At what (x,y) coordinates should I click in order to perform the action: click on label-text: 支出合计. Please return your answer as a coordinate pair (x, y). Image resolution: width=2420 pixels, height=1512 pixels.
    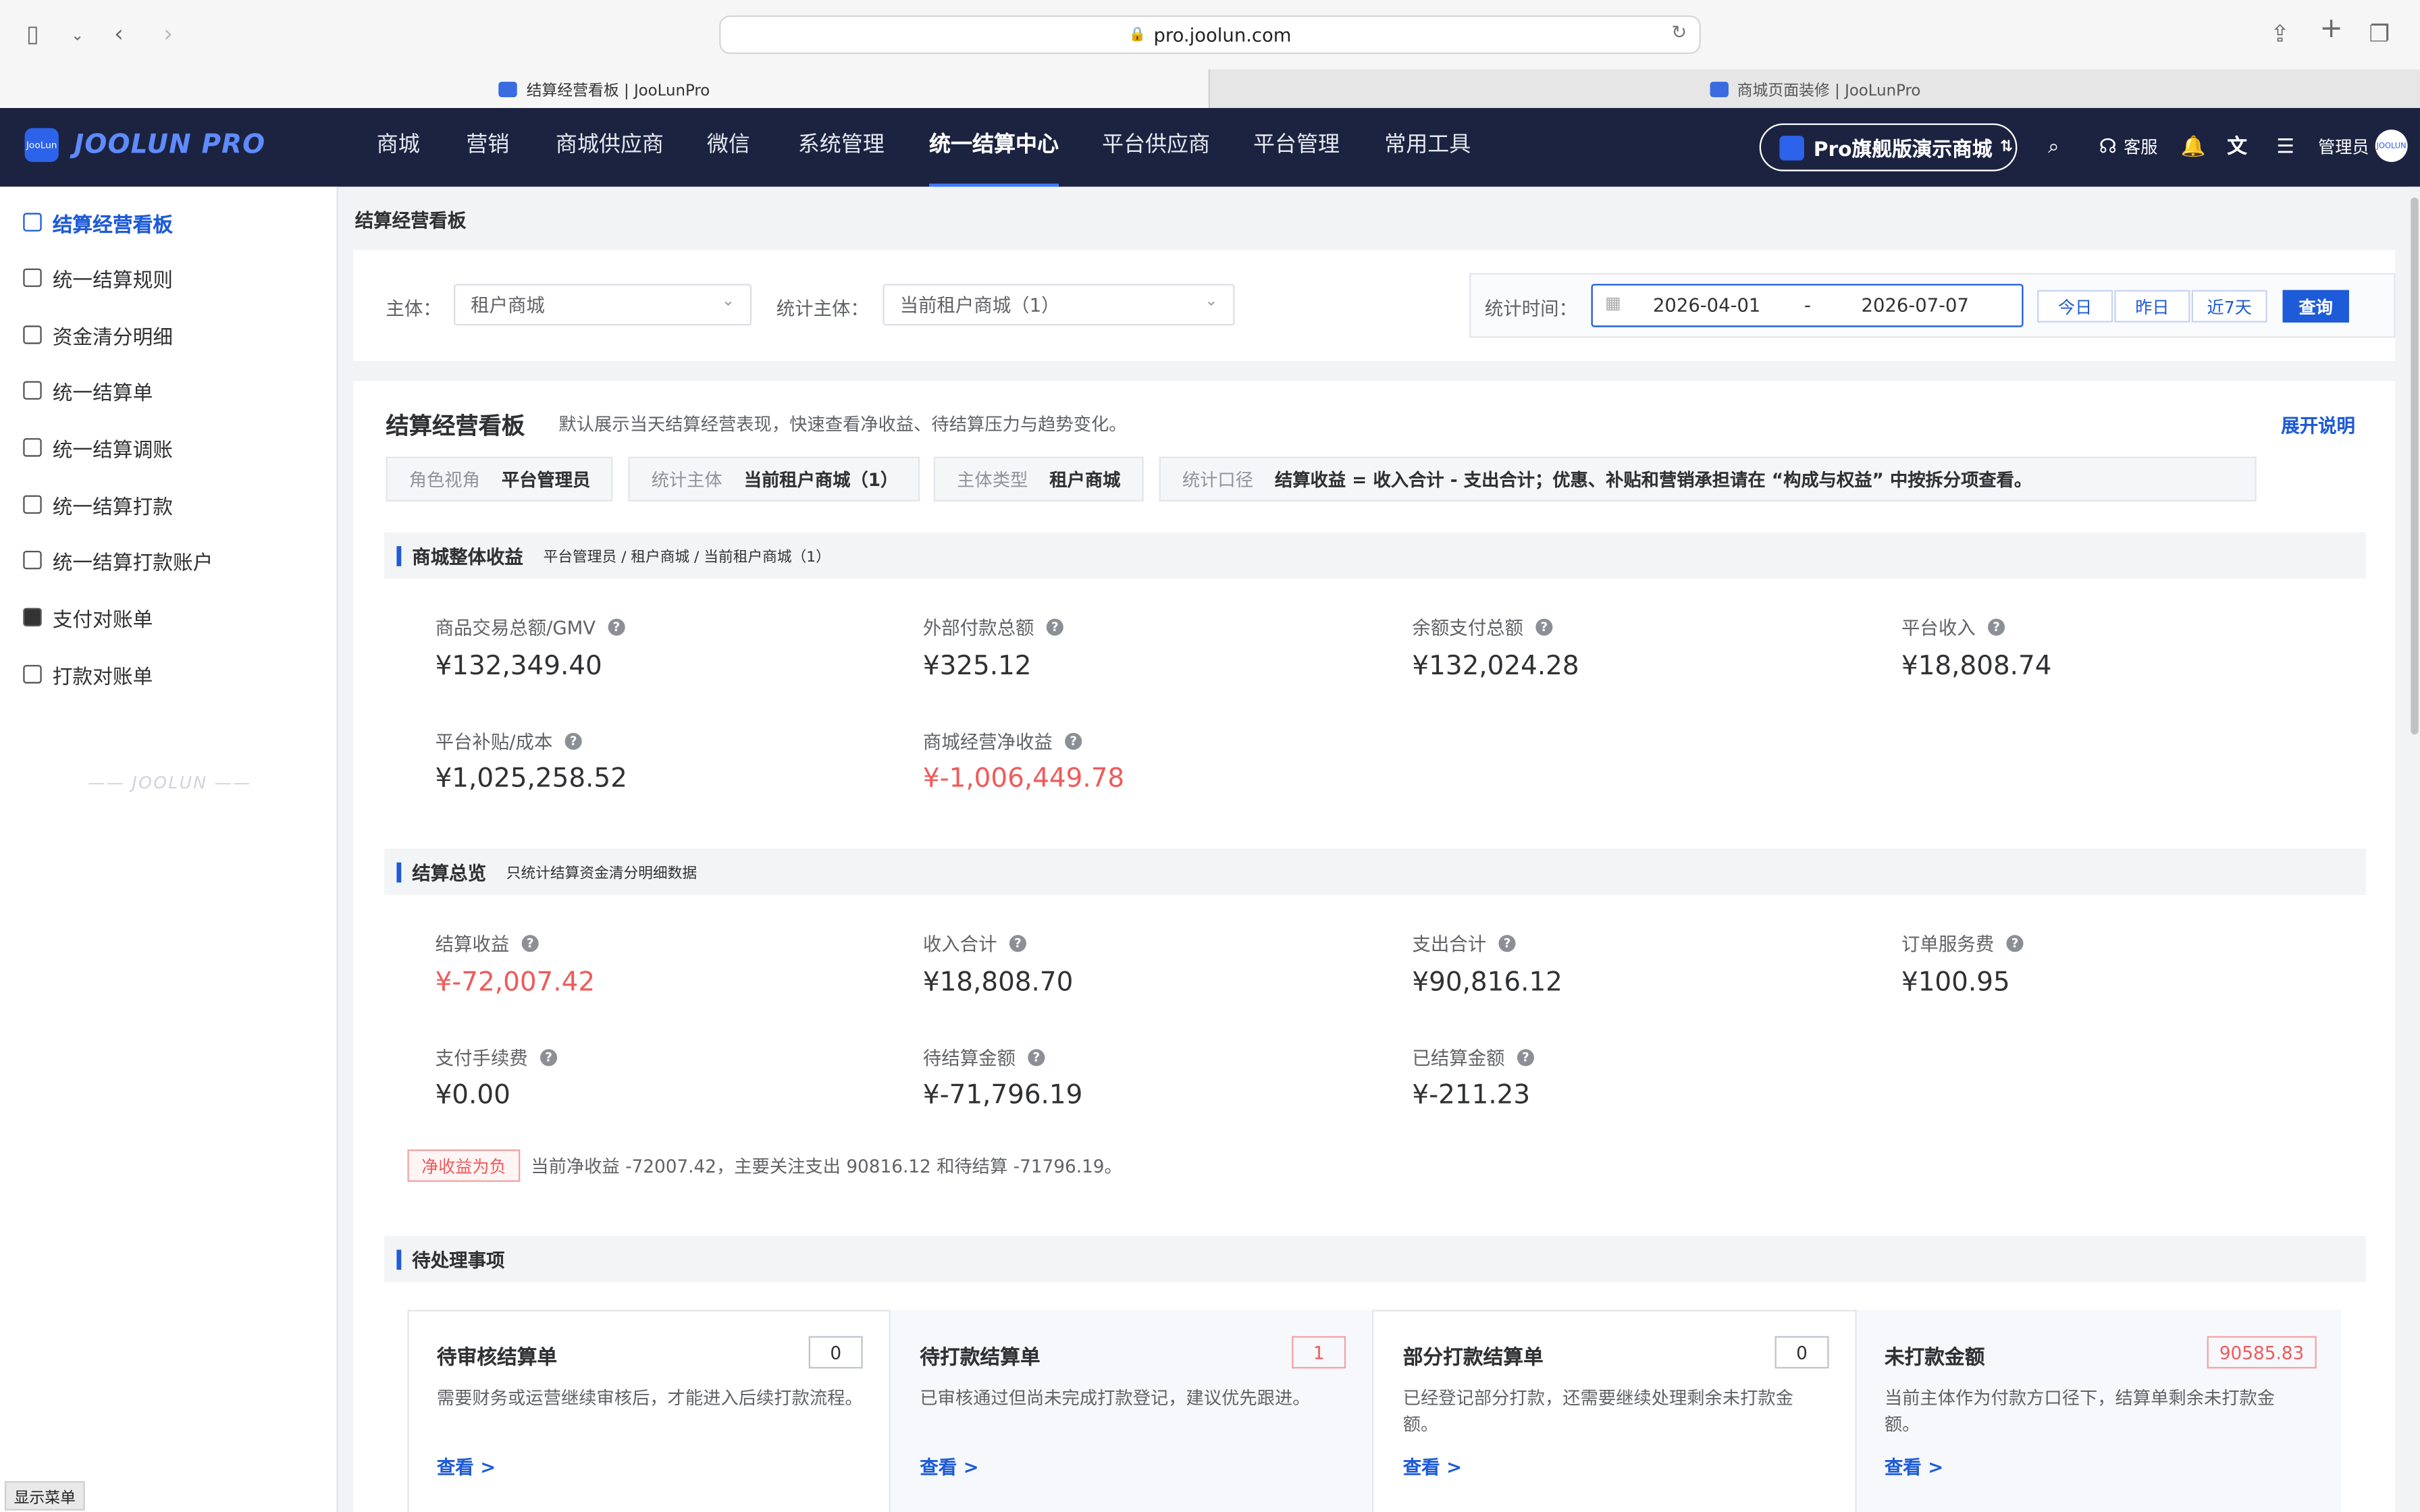
    Looking at the image, I should click on (1449, 944).